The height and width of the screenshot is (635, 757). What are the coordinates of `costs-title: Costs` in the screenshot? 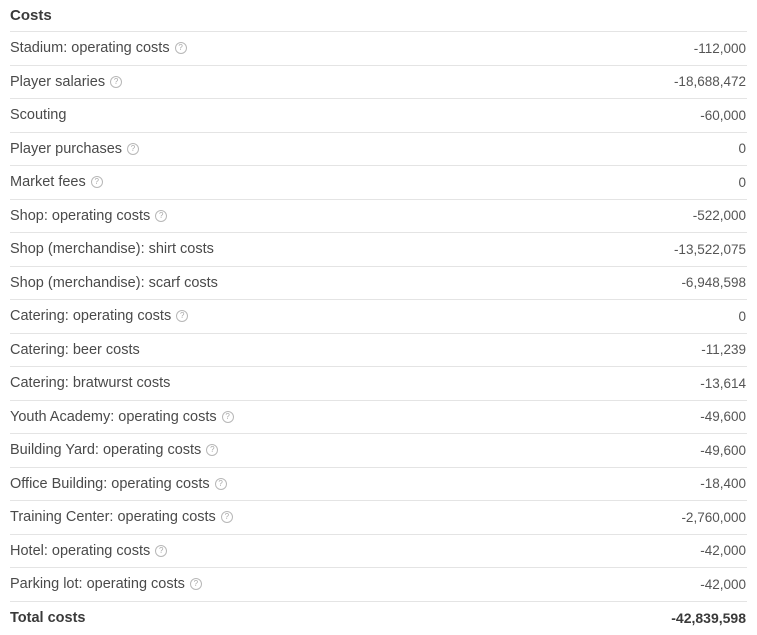 It's located at (31, 15).